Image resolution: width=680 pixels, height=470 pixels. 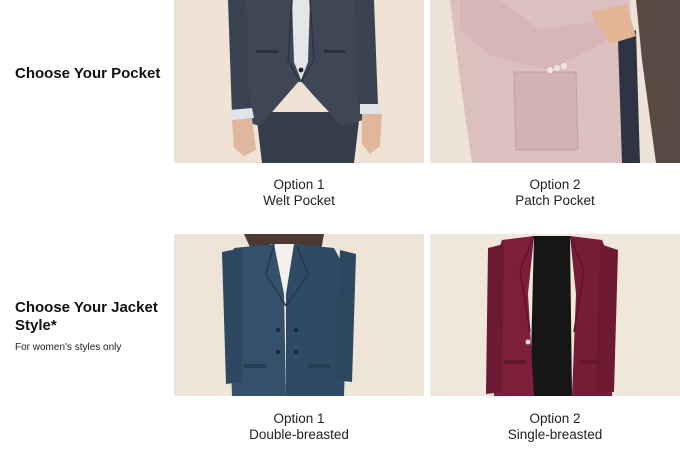 What do you see at coordinates (555, 434) in the screenshot?
I see `option-name: Single-breasted` at bounding box center [555, 434].